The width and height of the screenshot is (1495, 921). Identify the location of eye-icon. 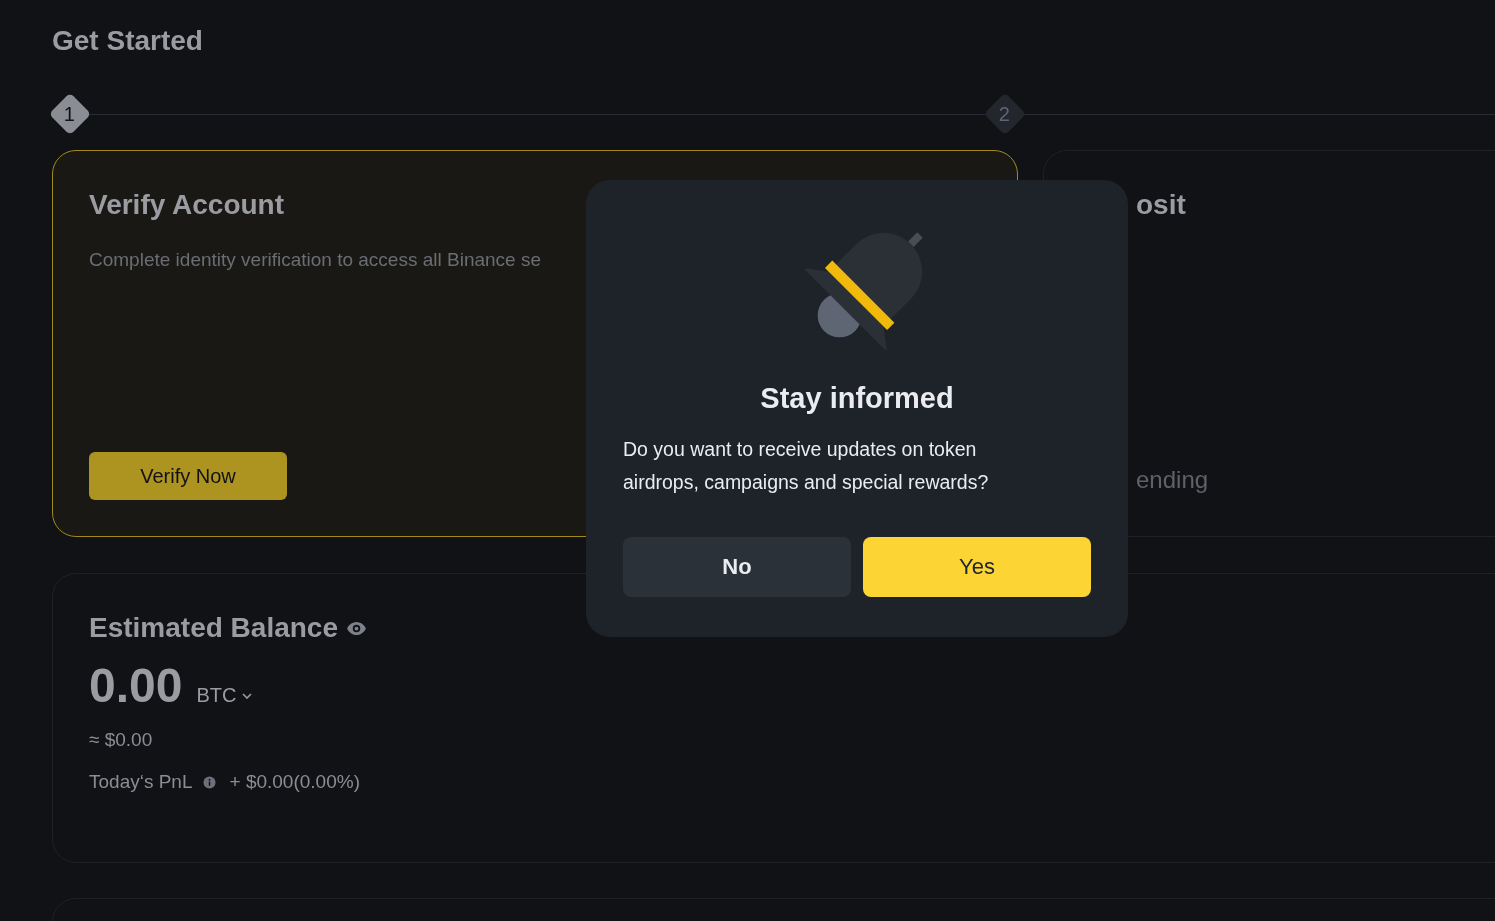
(356, 628).